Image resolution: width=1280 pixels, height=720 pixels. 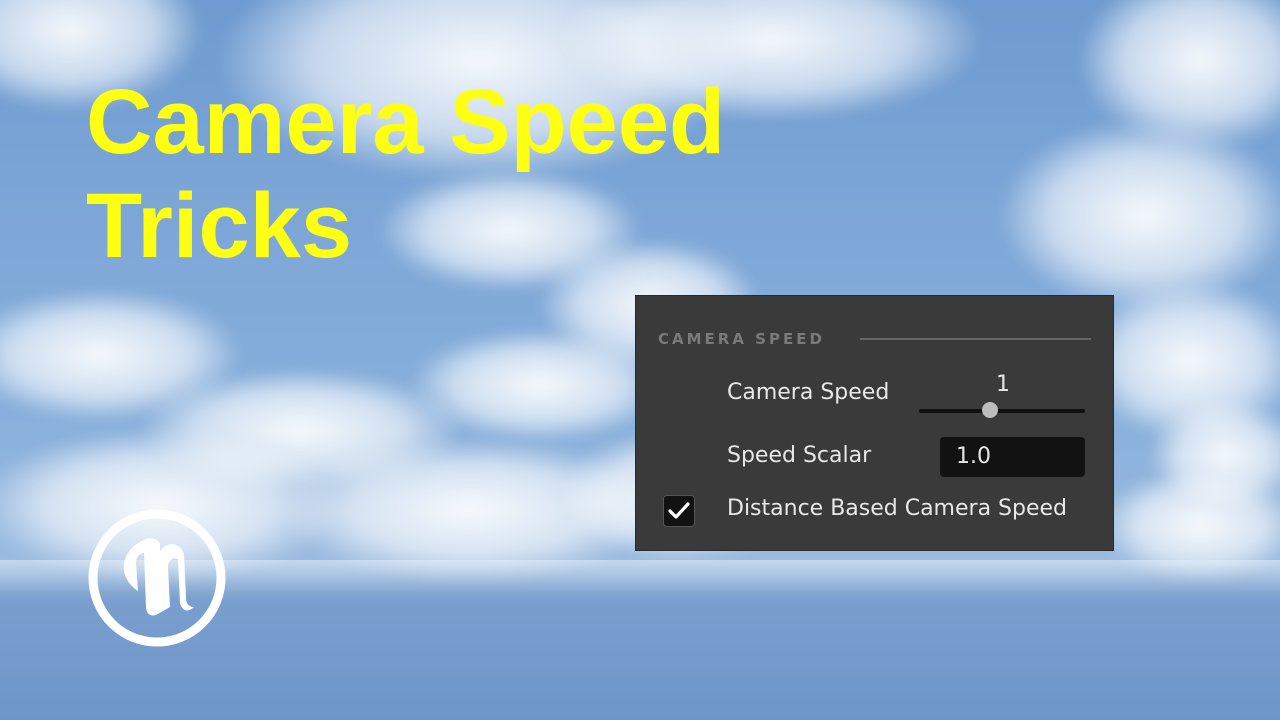 What do you see at coordinates (406, 122) in the screenshot?
I see `title-line-1: Camera Speed` at bounding box center [406, 122].